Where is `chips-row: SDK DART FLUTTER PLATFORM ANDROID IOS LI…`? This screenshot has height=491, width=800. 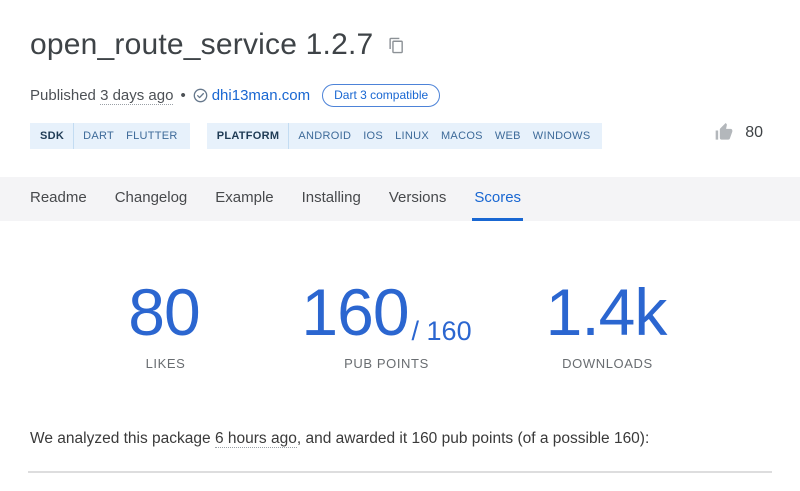
chips-row: SDK DART FLUTTER PLATFORM ANDROID IOS LI… is located at coordinates (400, 136).